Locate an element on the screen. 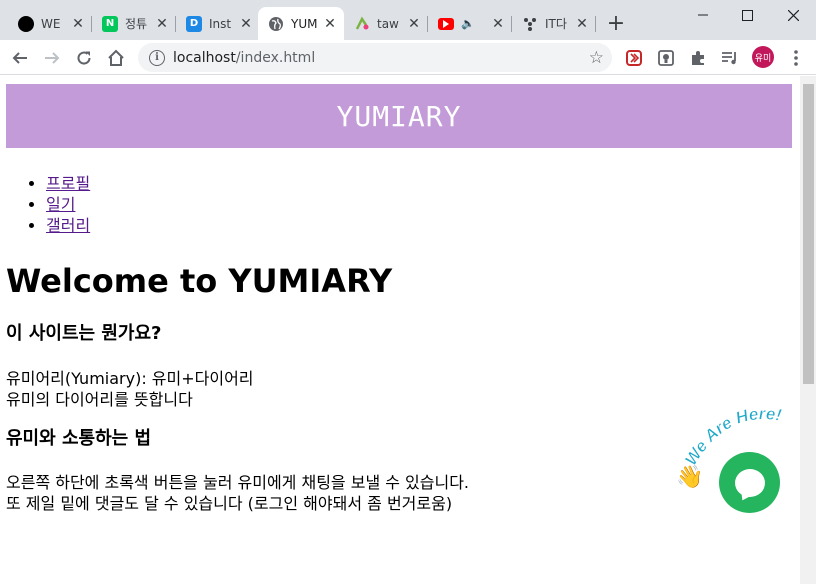 This screenshot has width=816, height=584. waving-hand-icon: 👋 is located at coordinates (690, 477).